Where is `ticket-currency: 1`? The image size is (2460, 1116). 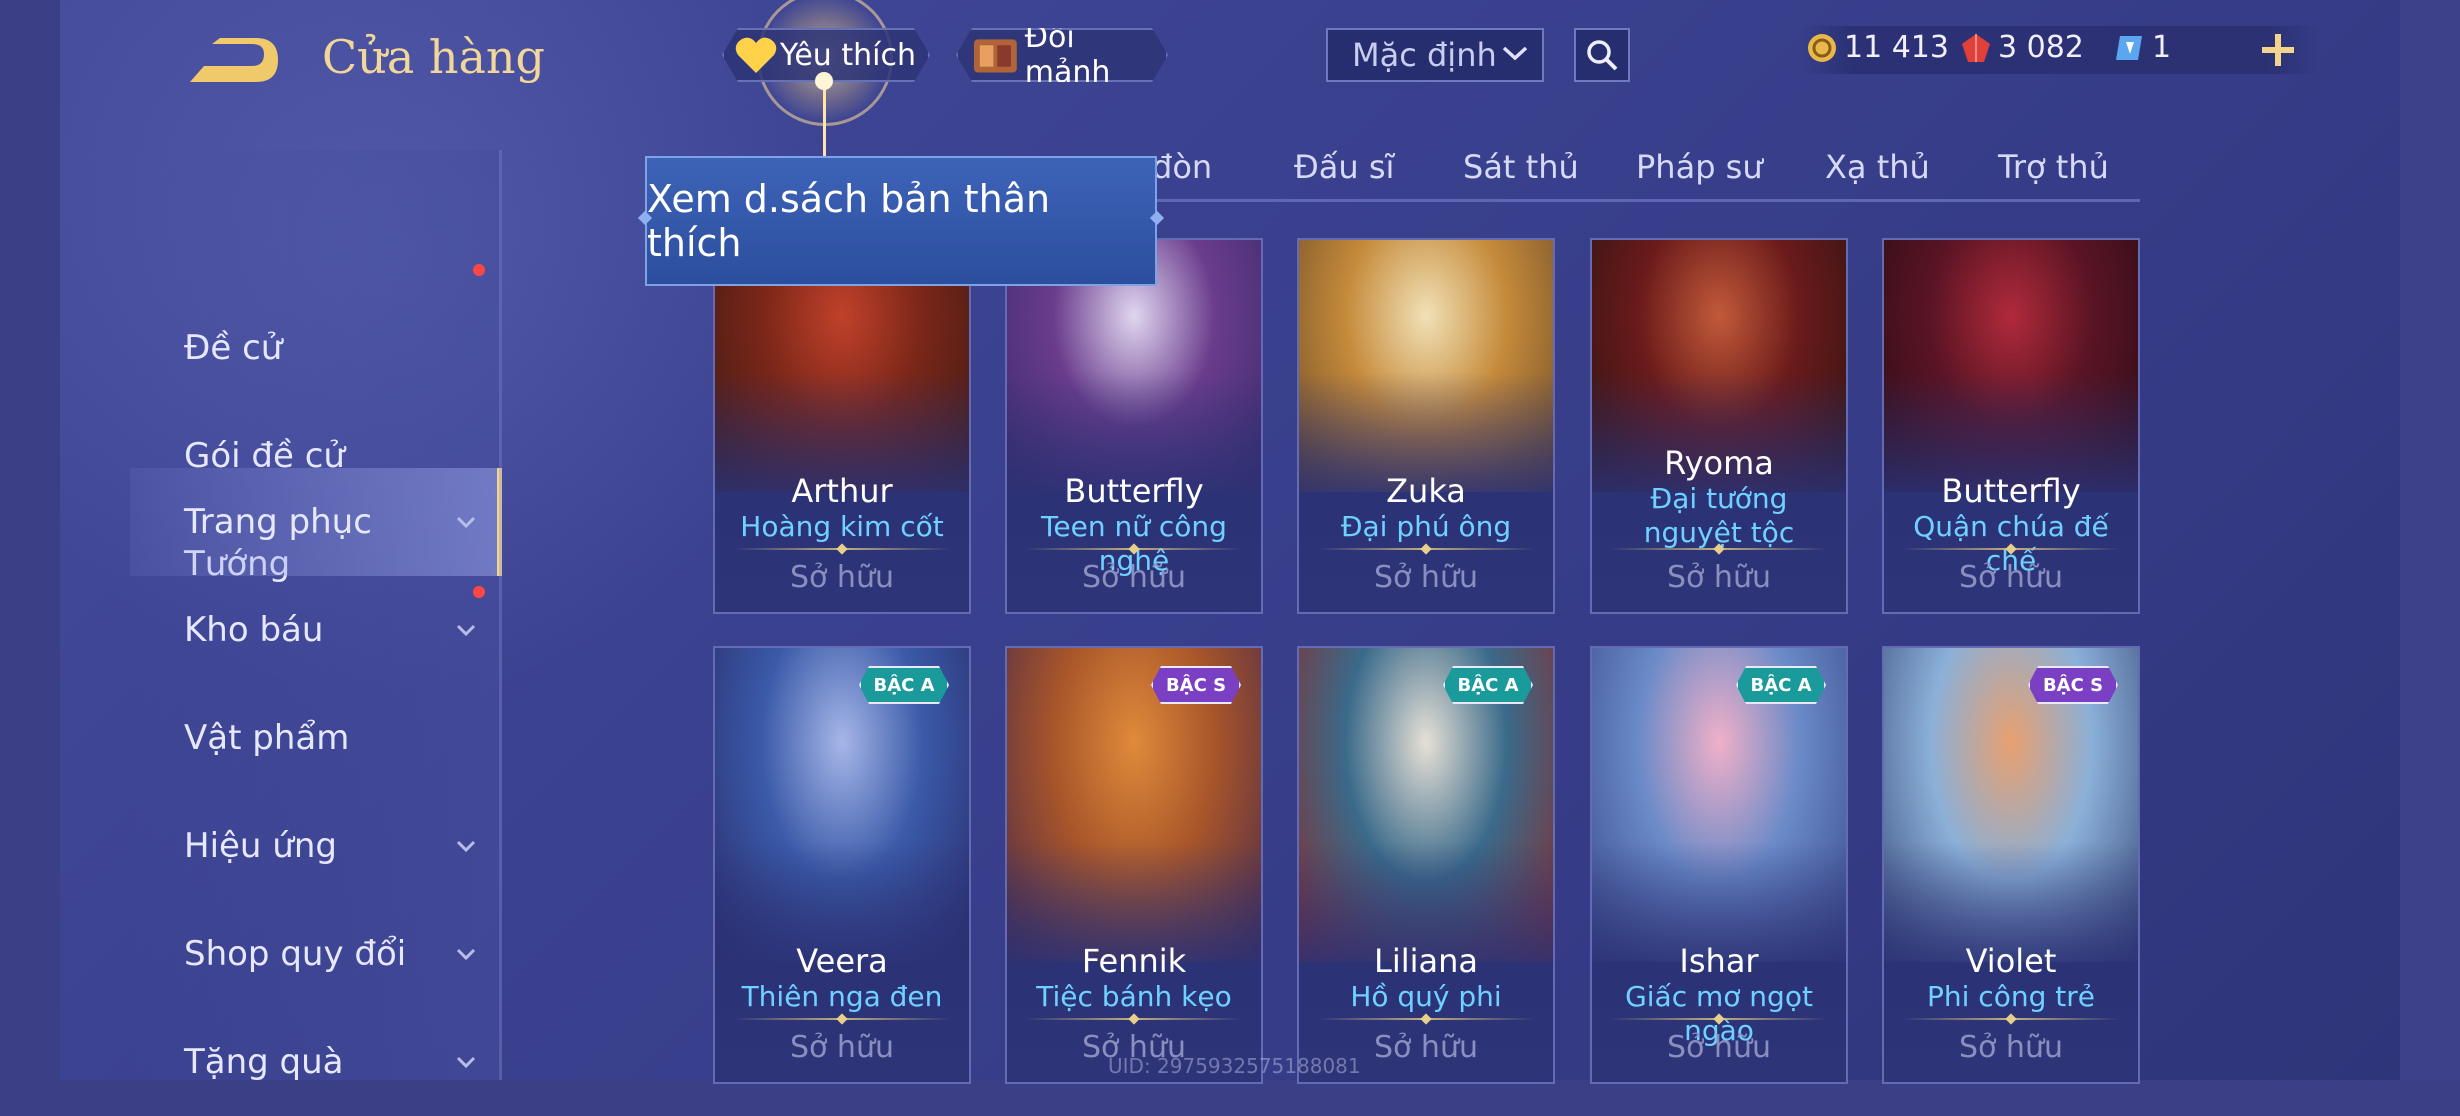
ticket-currency: 1 is located at coordinates (2142, 47).